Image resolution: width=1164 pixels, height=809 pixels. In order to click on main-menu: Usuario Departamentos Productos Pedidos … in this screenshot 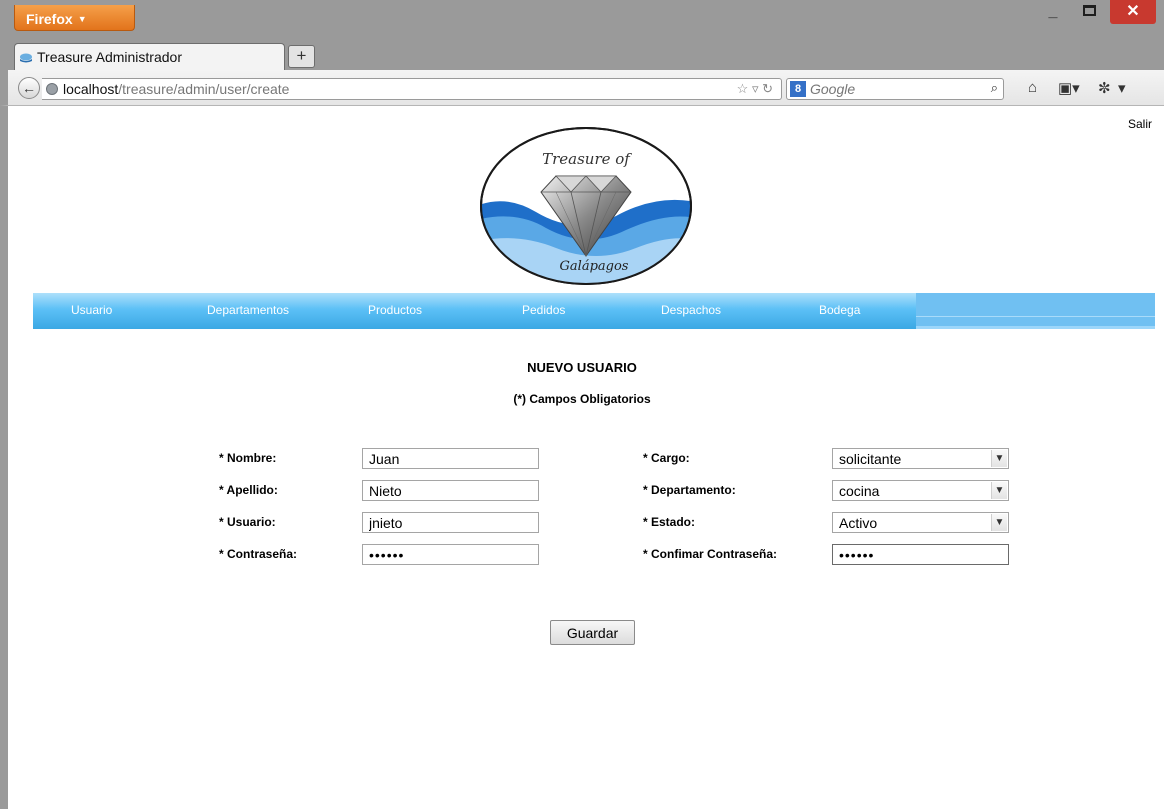, I will do `click(594, 311)`.